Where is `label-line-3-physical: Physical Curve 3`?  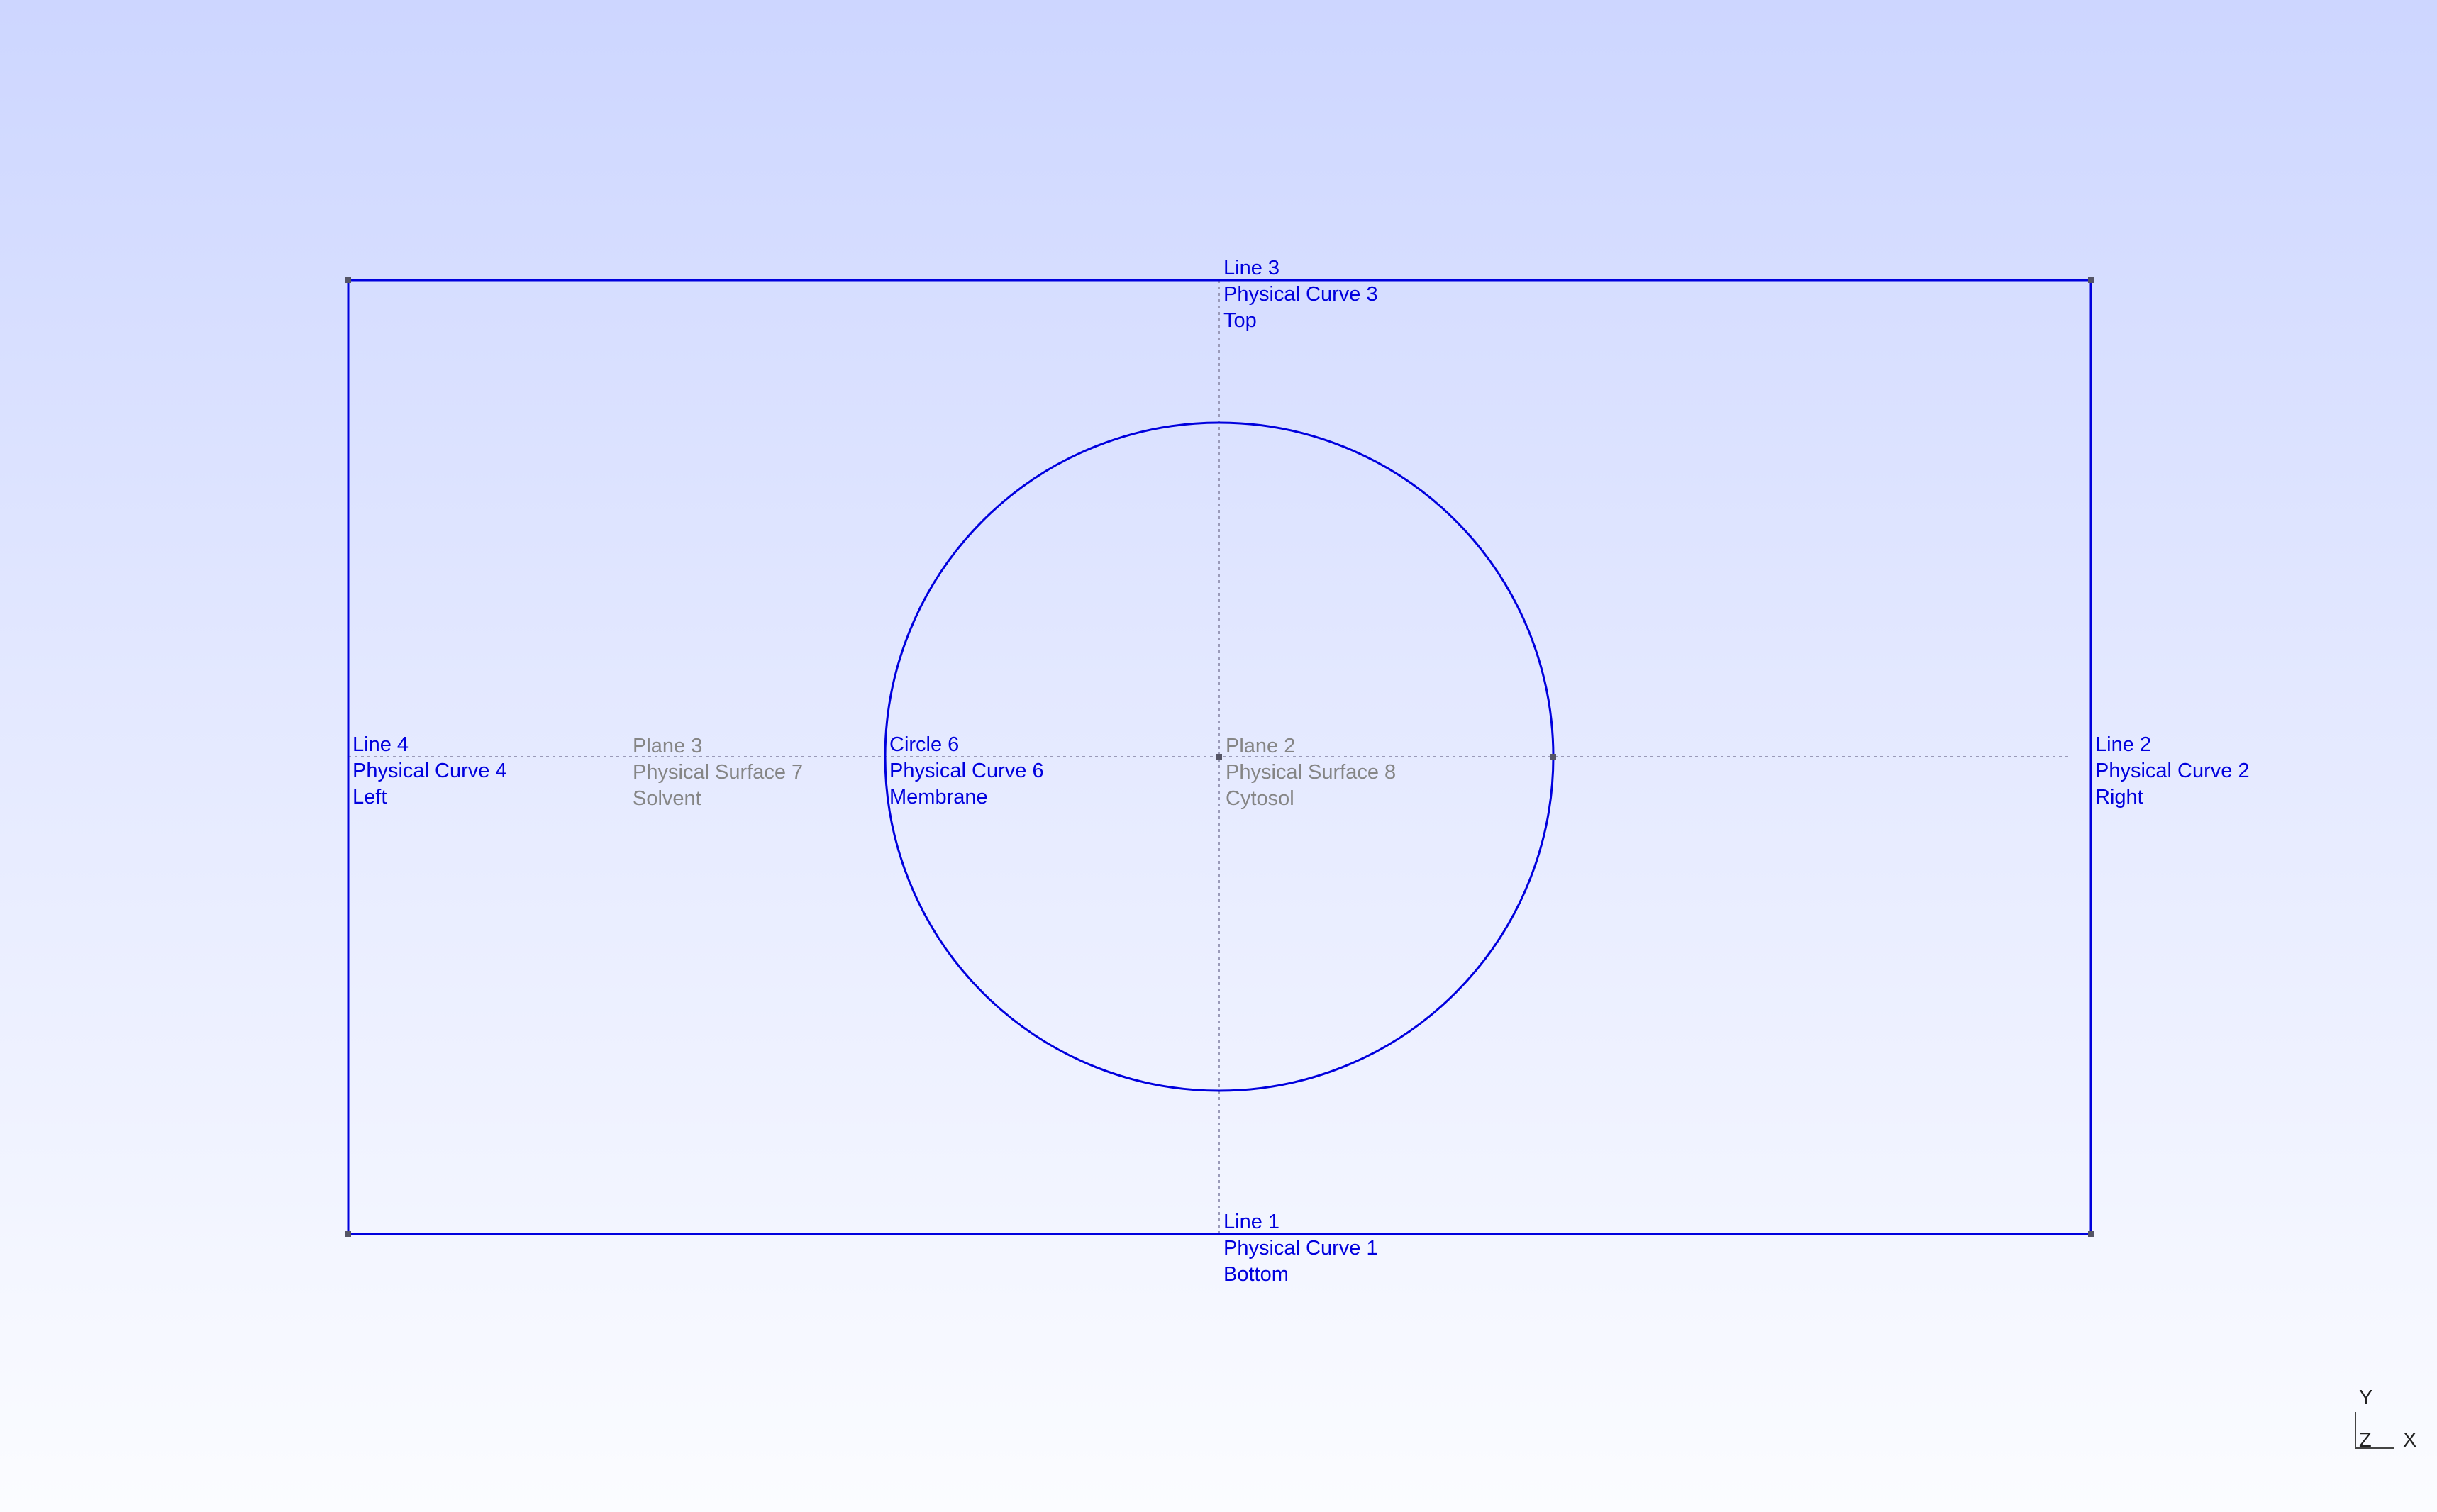
label-line-3-physical: Physical Curve 3 is located at coordinates (1300, 294).